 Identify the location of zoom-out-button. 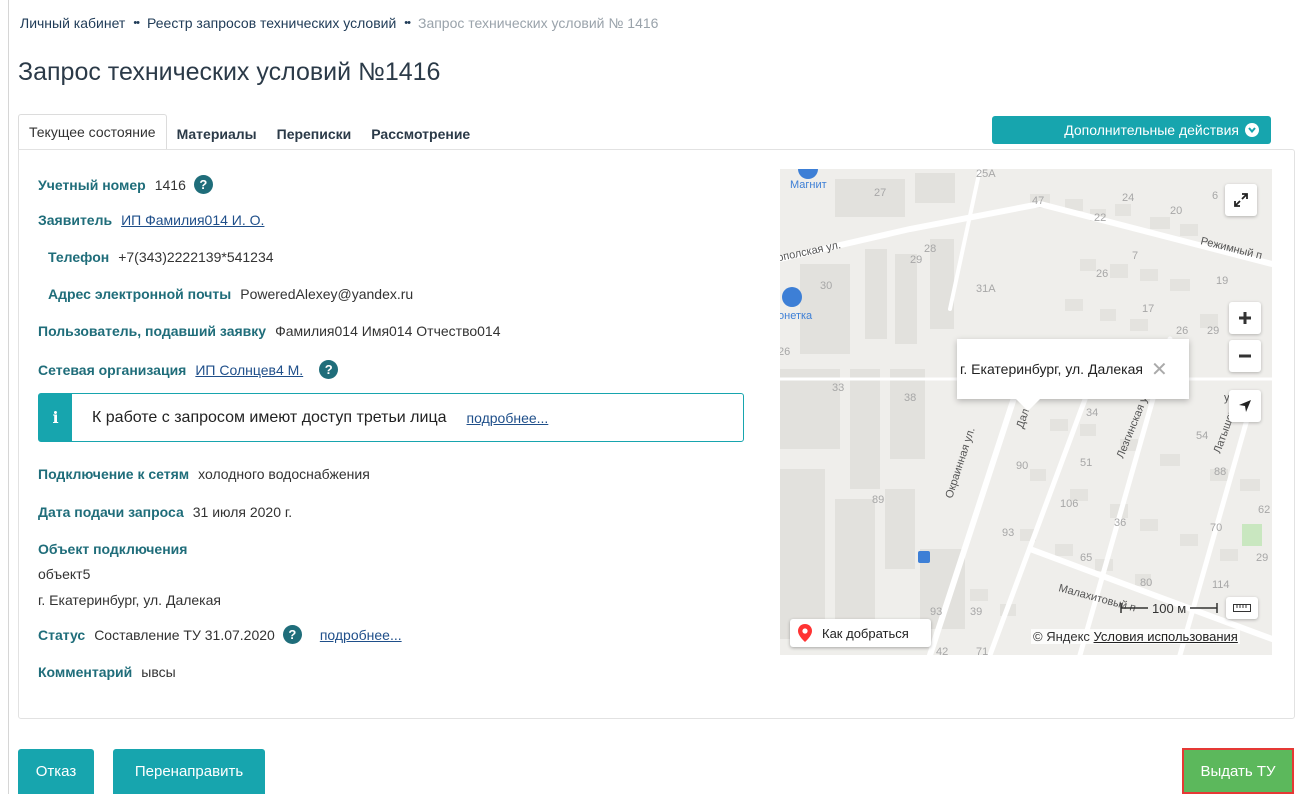
(1245, 356).